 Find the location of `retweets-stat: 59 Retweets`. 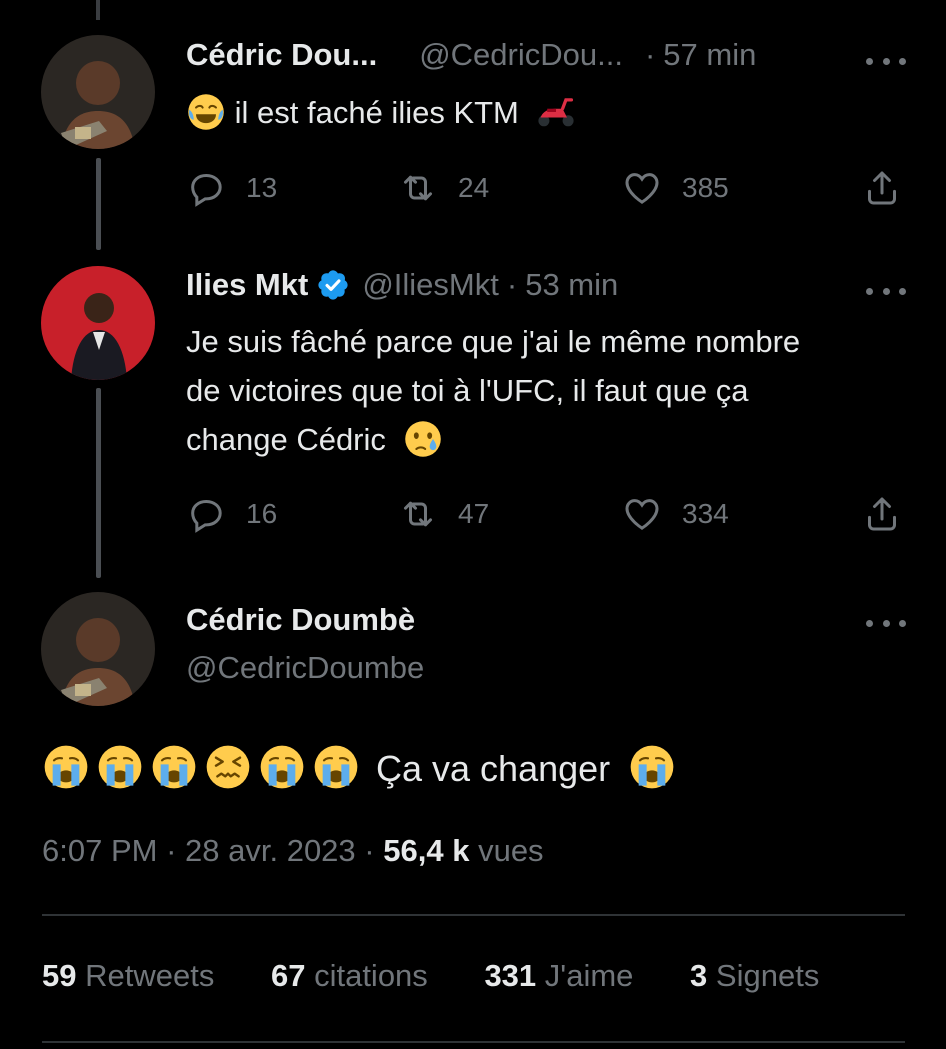

retweets-stat: 59 Retweets is located at coordinates (128, 975).